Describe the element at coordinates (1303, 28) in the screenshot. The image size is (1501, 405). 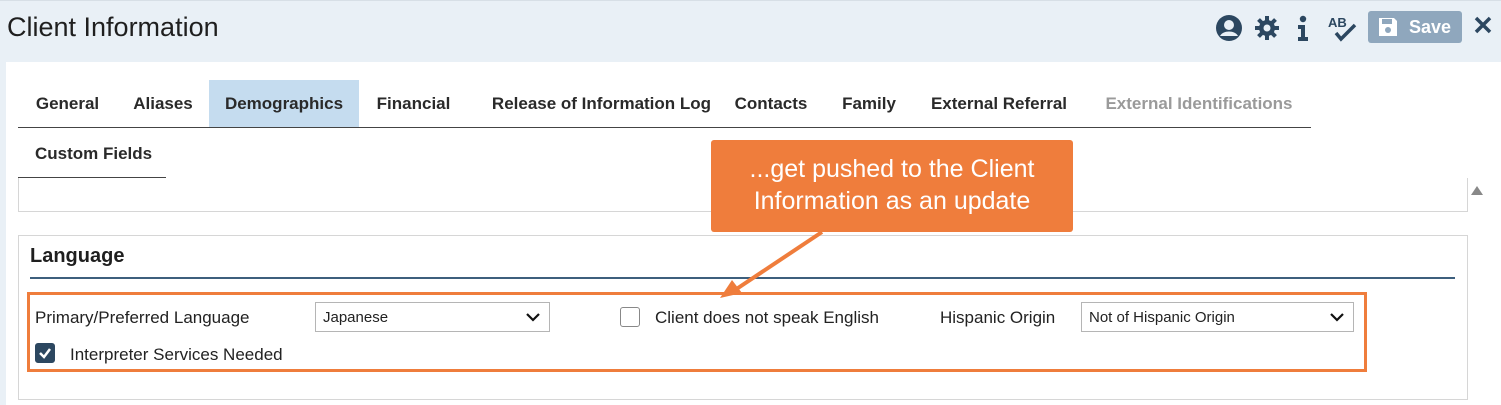
I see `info-icon` at that location.